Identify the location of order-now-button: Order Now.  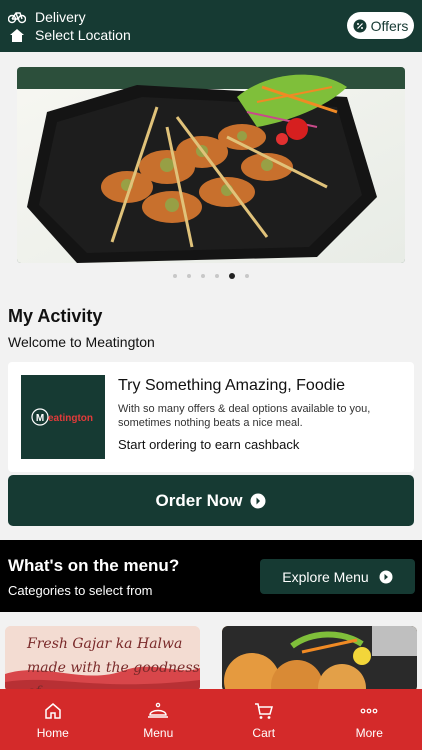
(211, 500).